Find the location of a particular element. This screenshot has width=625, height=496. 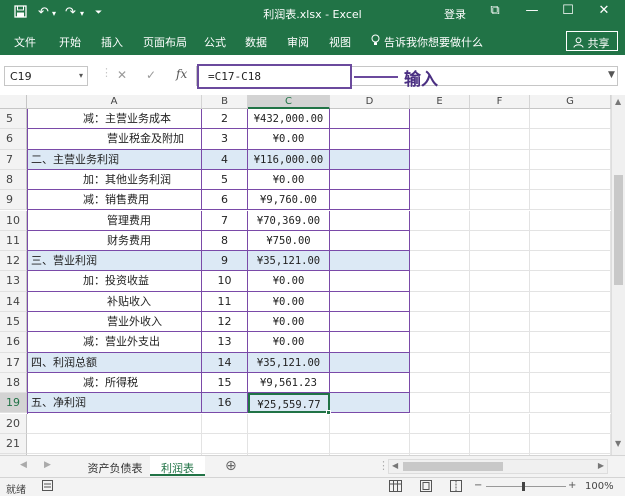

cell-c17: ¥35,121.00 is located at coordinates (289, 362).